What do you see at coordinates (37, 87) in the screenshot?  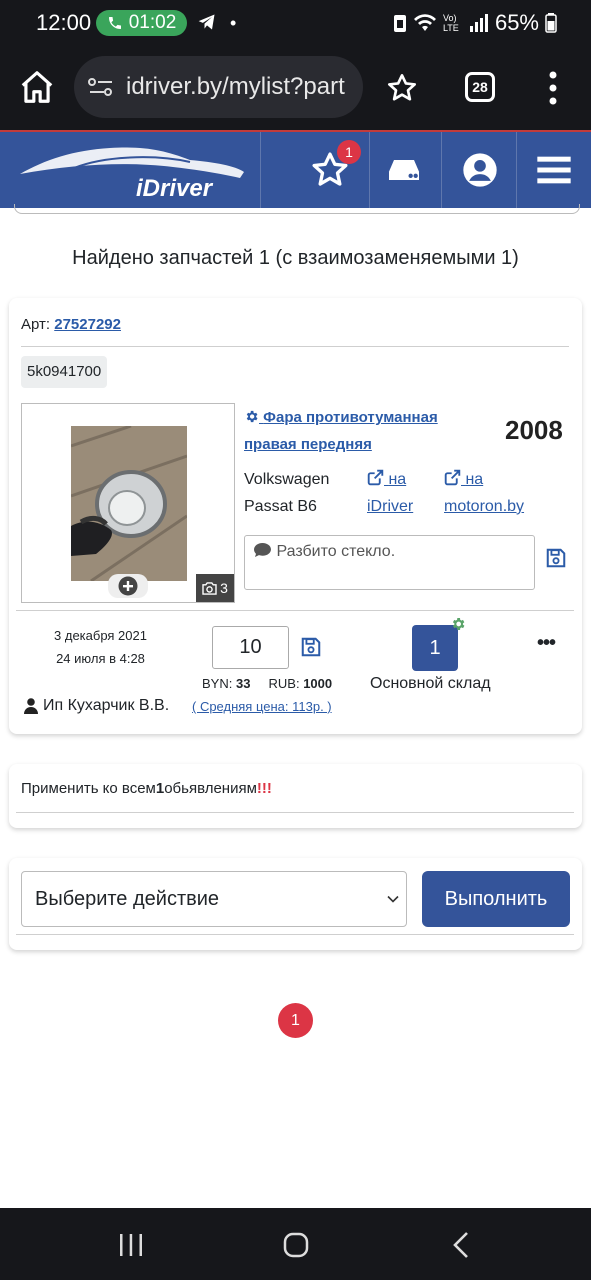 I see `home-icon` at bounding box center [37, 87].